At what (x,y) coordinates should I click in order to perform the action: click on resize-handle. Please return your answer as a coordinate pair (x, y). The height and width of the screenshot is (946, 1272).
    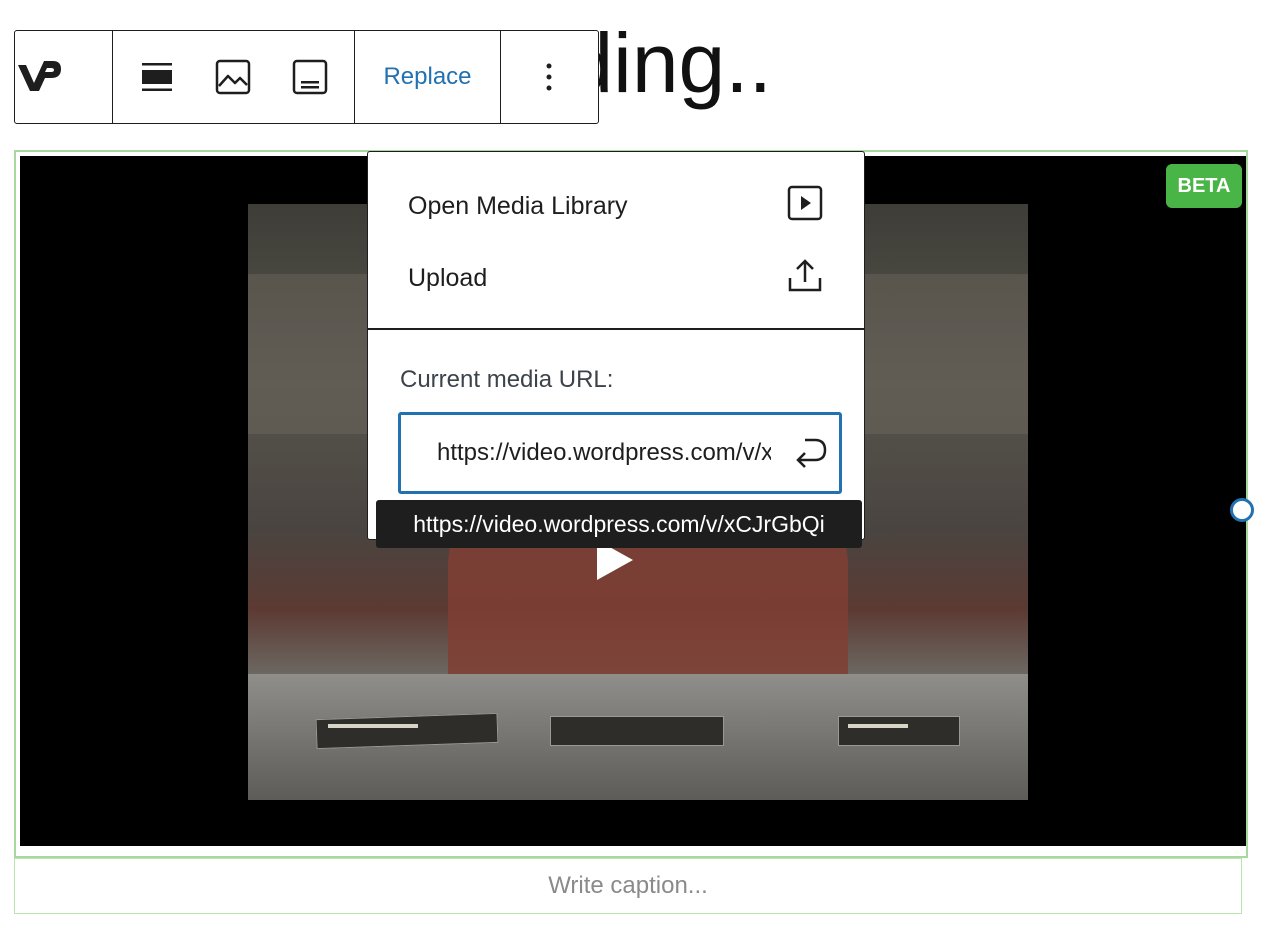
    Looking at the image, I should click on (1242, 510).